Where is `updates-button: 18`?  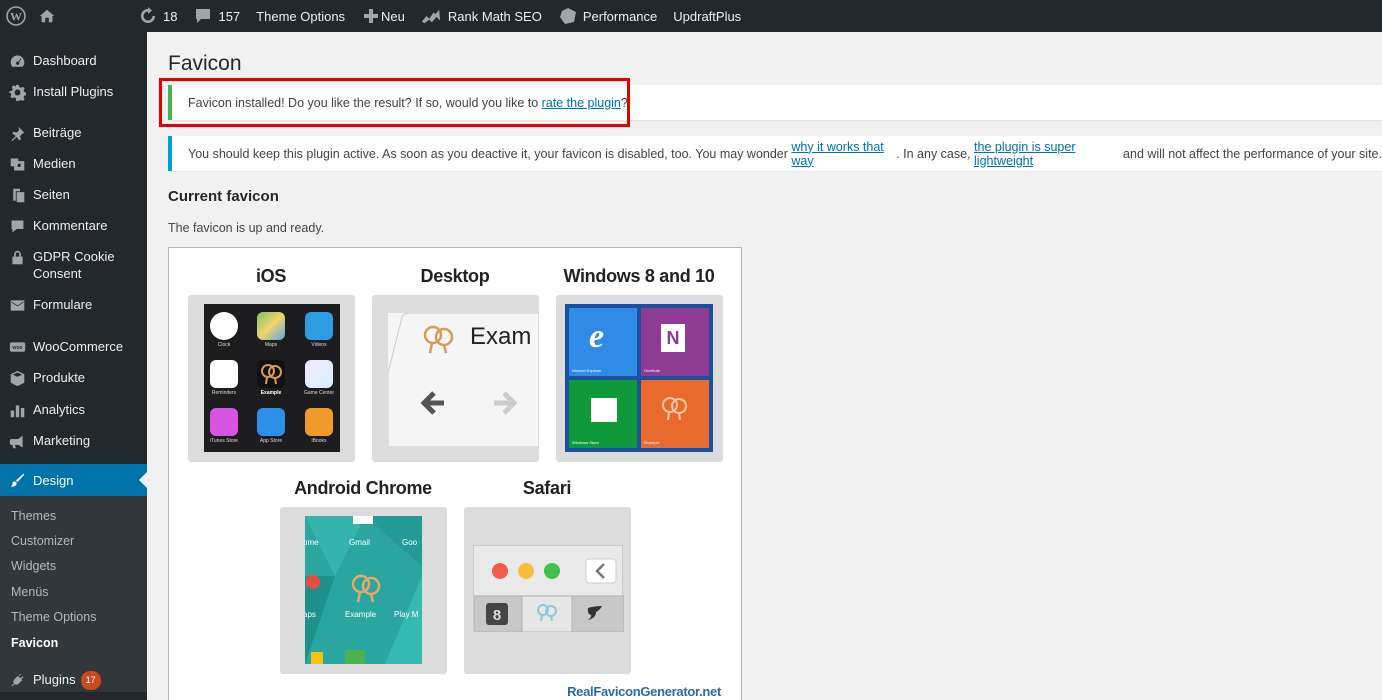 updates-button: 18 is located at coordinates (157, 16).